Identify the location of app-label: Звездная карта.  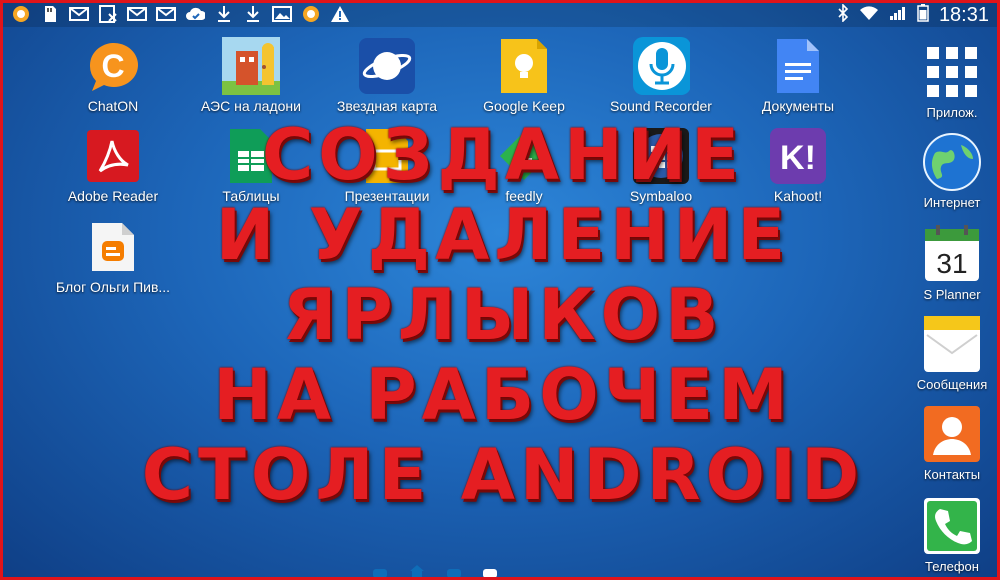
(387, 106).